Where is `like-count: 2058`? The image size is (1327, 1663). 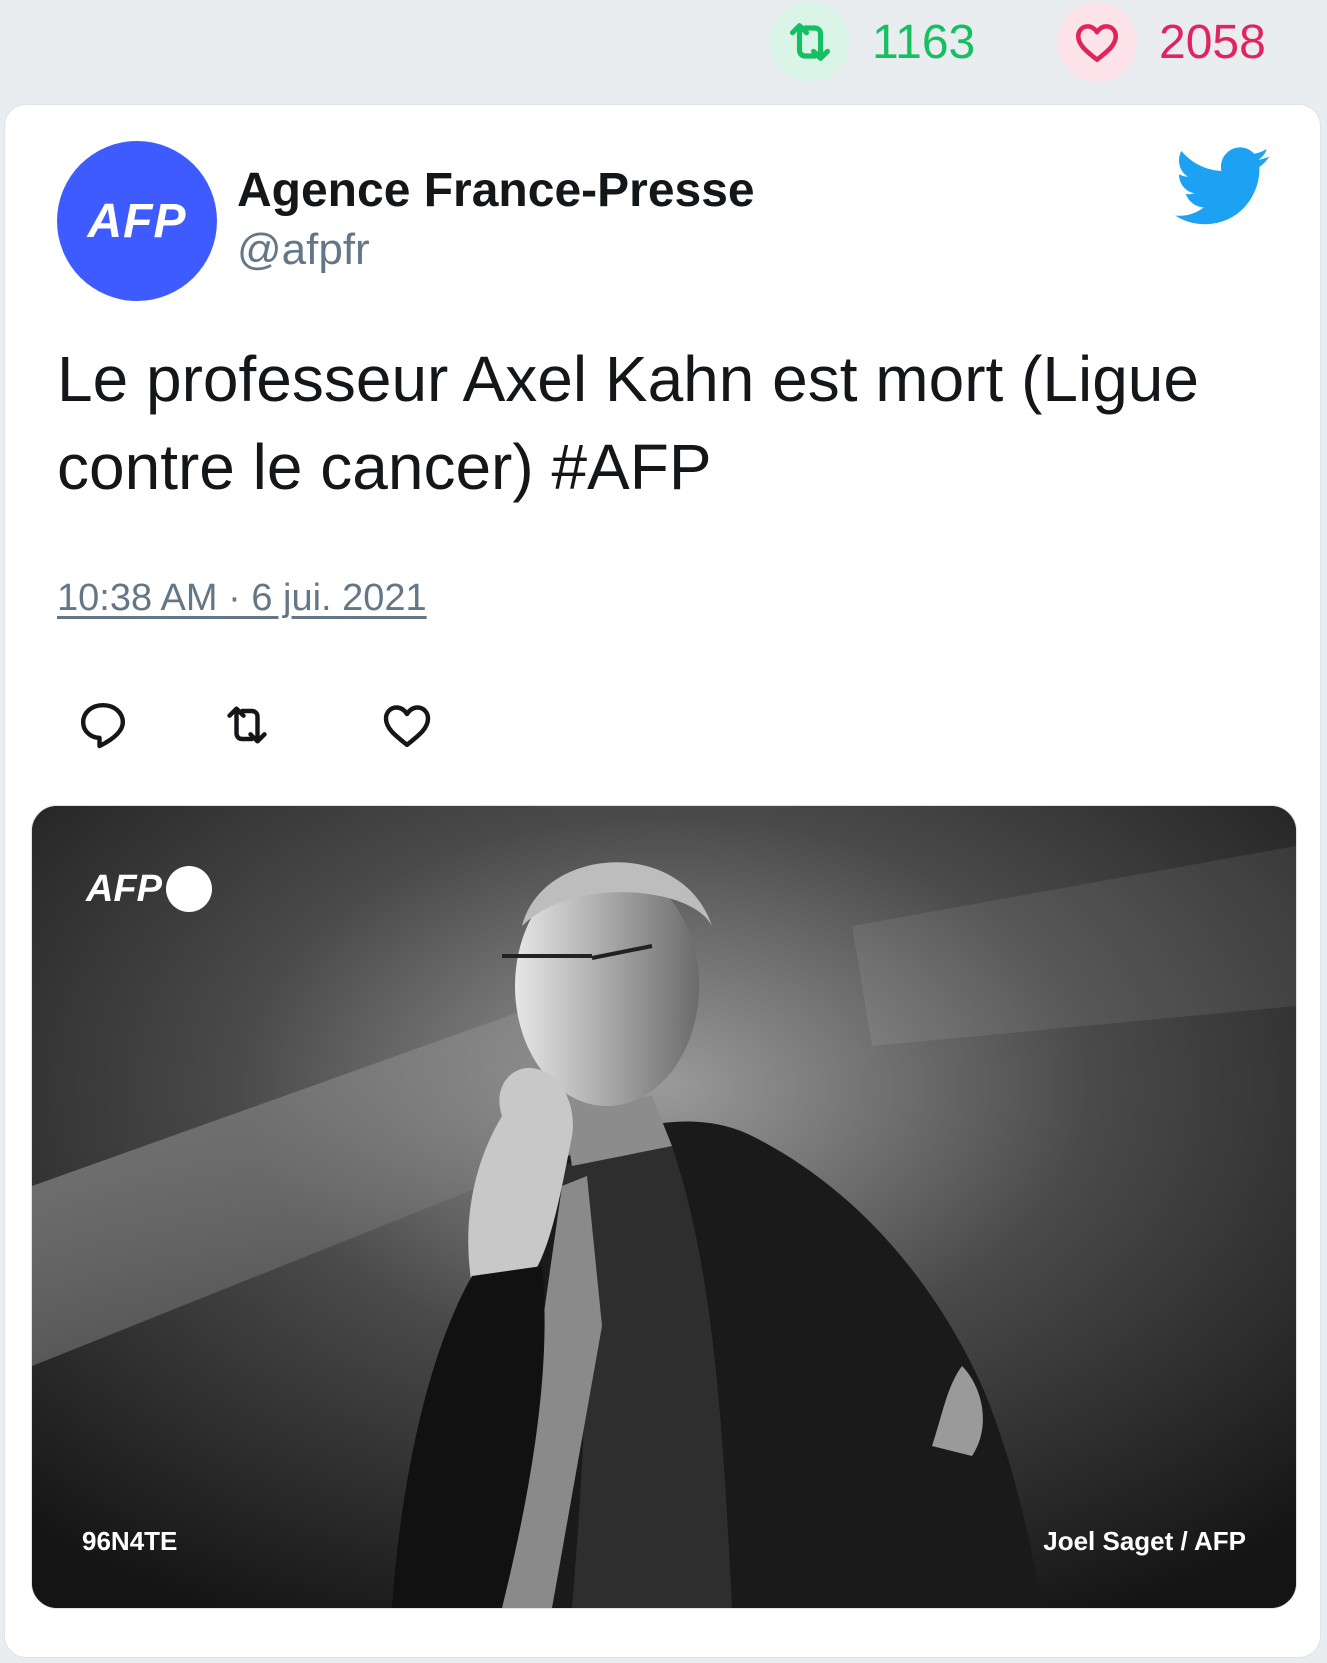 like-count: 2058 is located at coordinates (1212, 42).